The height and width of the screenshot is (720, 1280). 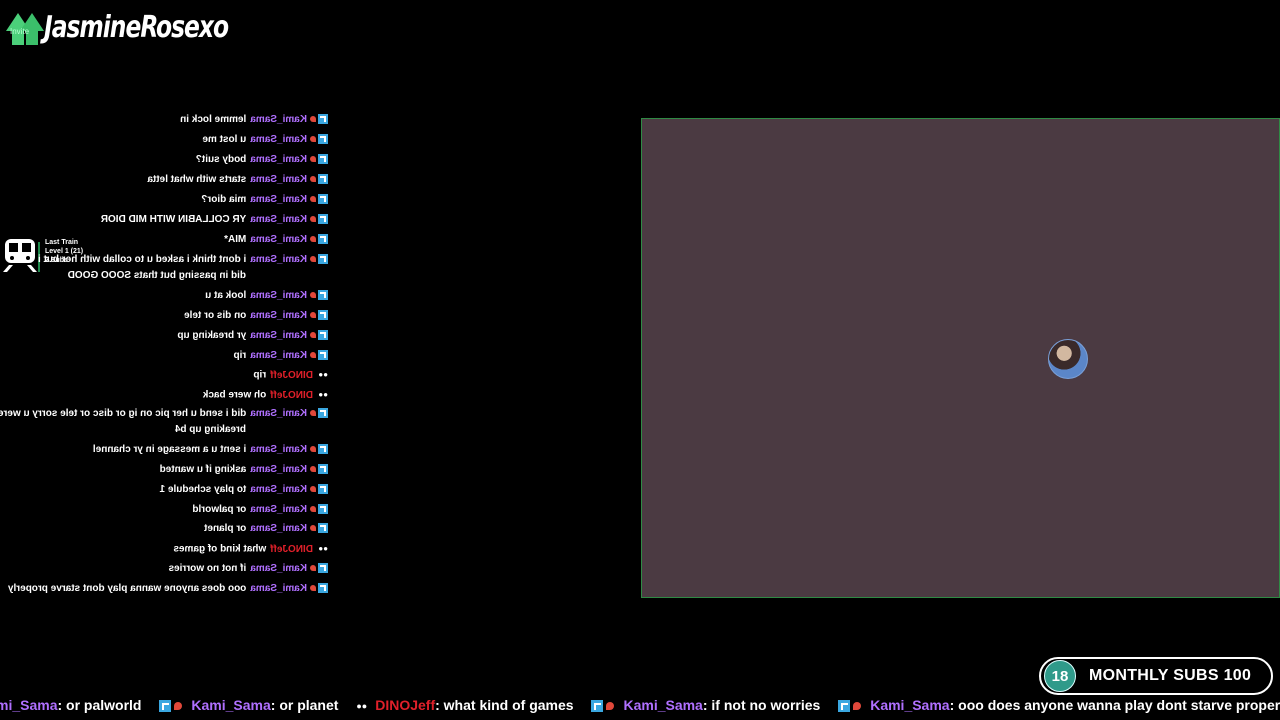 What do you see at coordinates (197, 179) in the screenshot?
I see `chat-text: starts with what letta` at bounding box center [197, 179].